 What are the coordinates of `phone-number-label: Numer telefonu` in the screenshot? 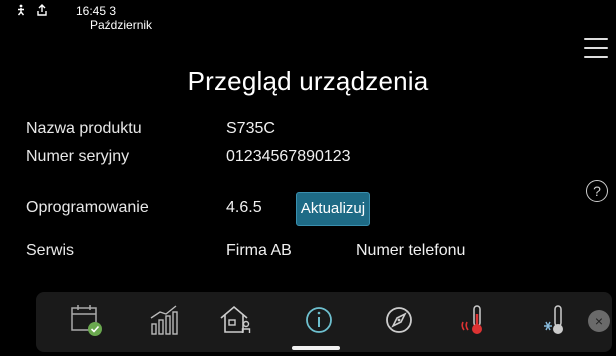 It's located at (411, 250).